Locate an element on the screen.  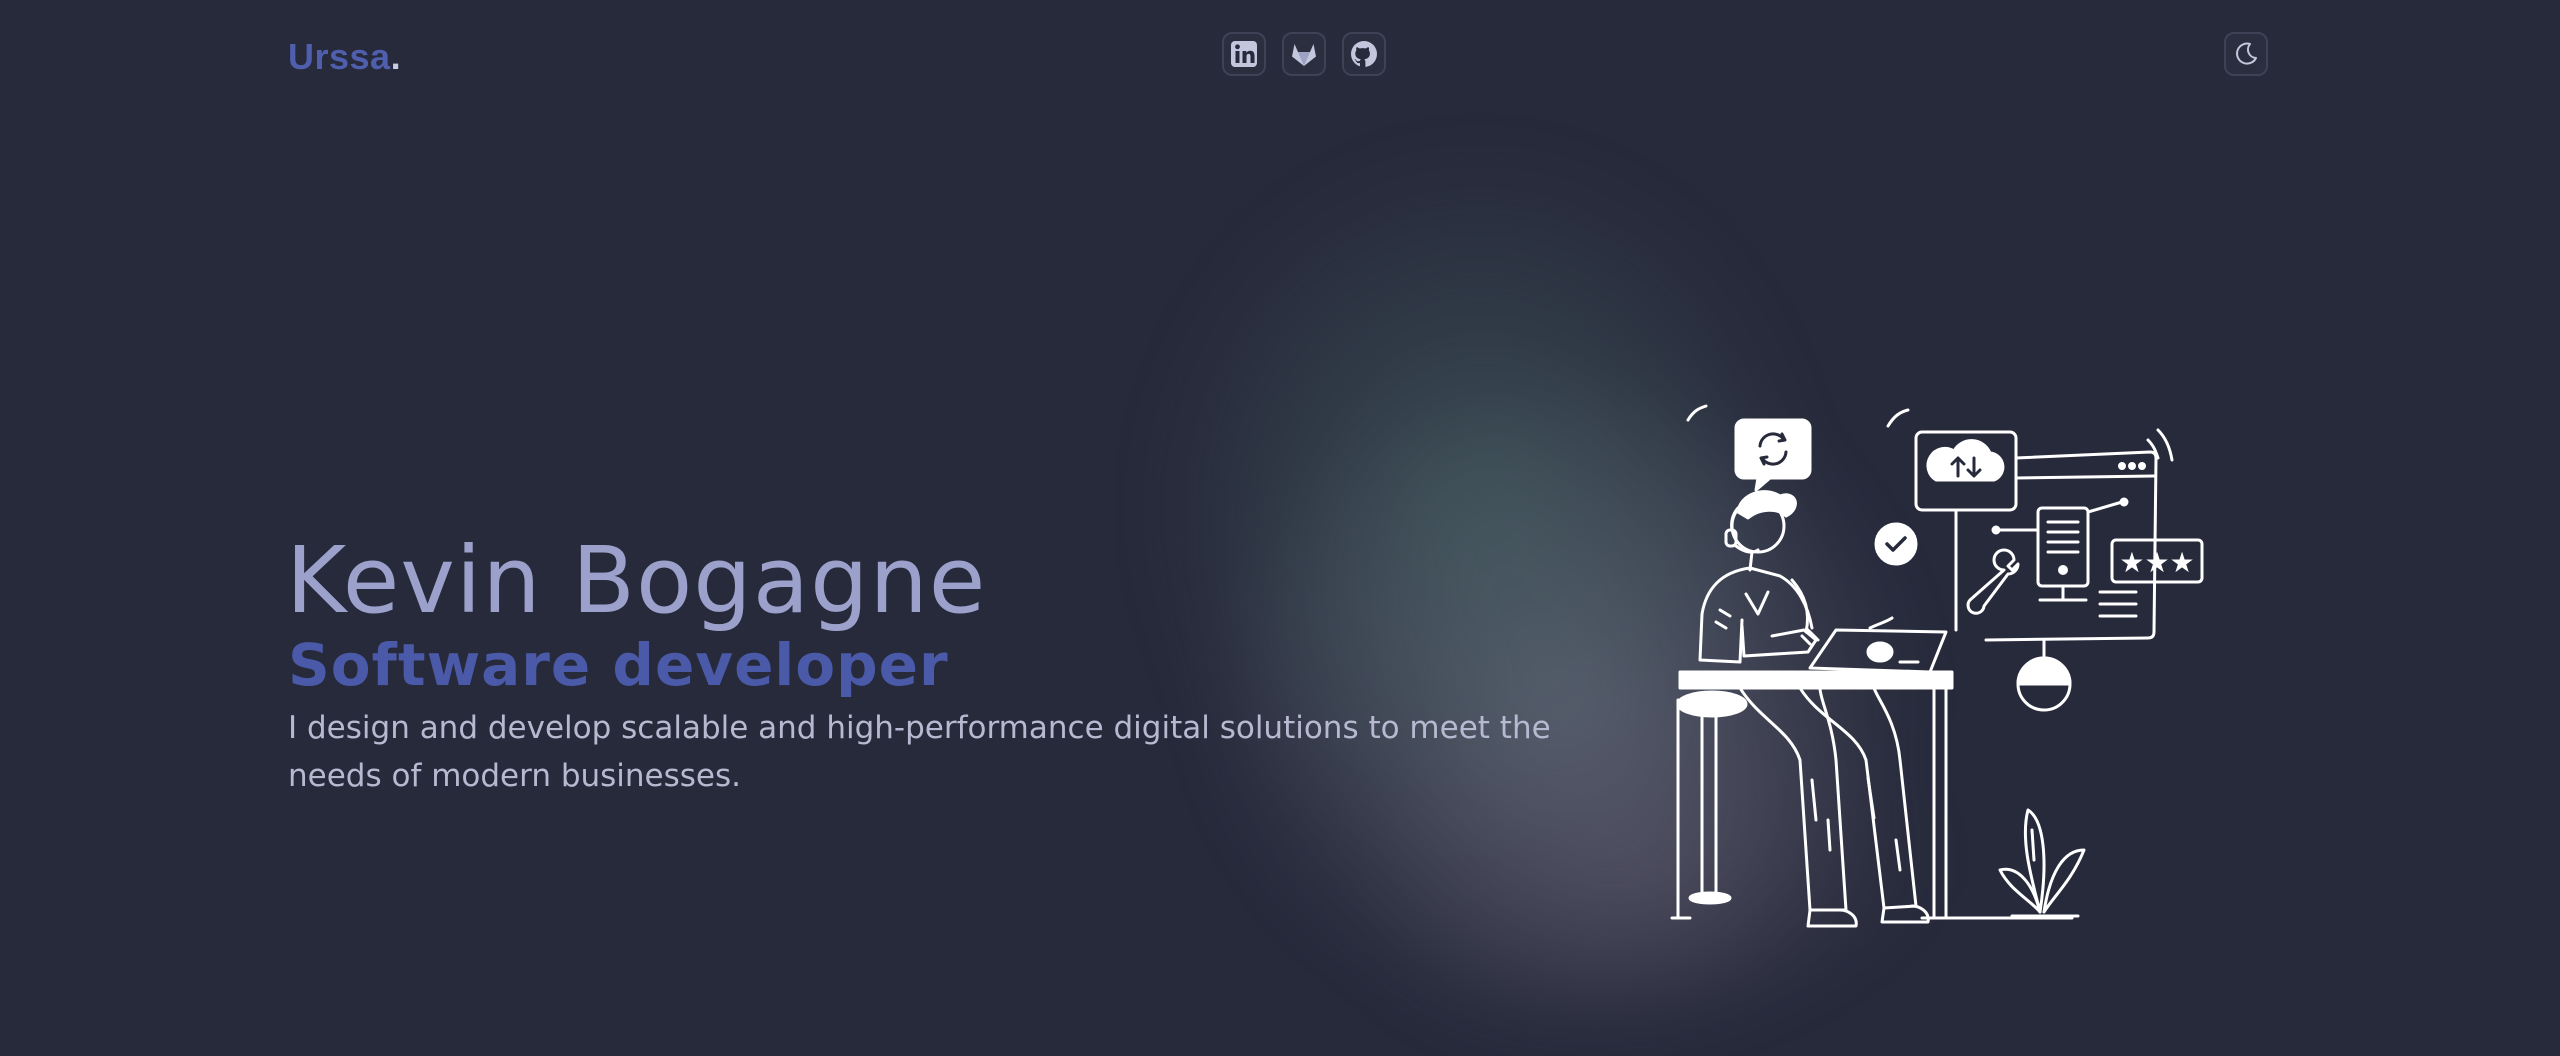
linkedin-button is located at coordinates (1244, 54).